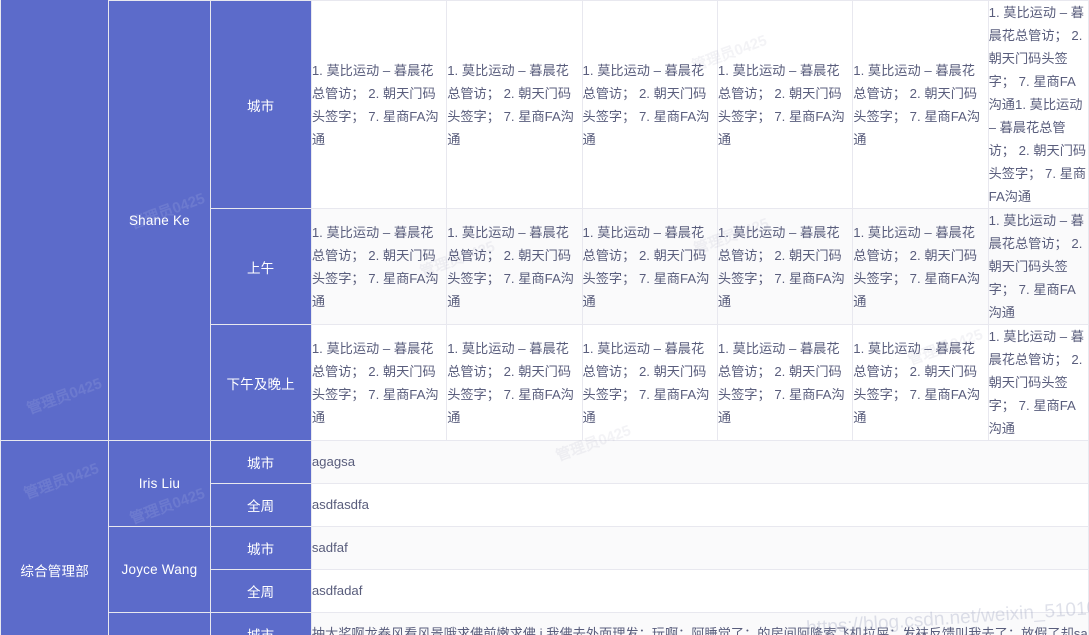  What do you see at coordinates (55, 220) in the screenshot?
I see `dept-cell-shane-group` at bounding box center [55, 220].